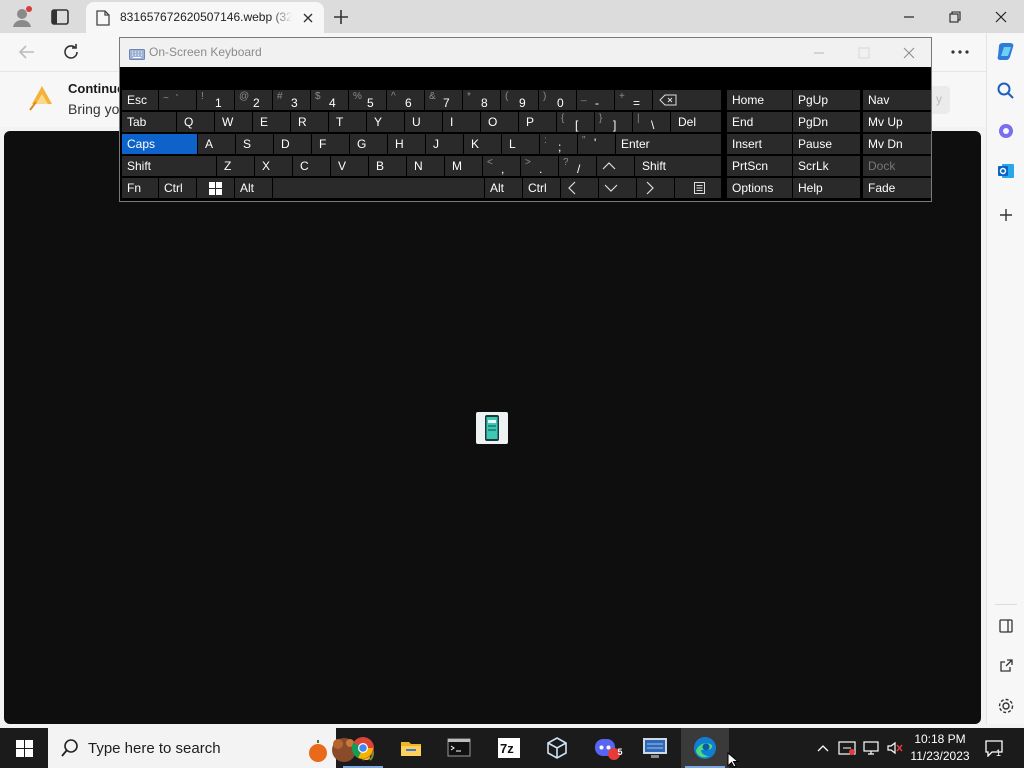  I want to click on key-windows, so click(215, 188).